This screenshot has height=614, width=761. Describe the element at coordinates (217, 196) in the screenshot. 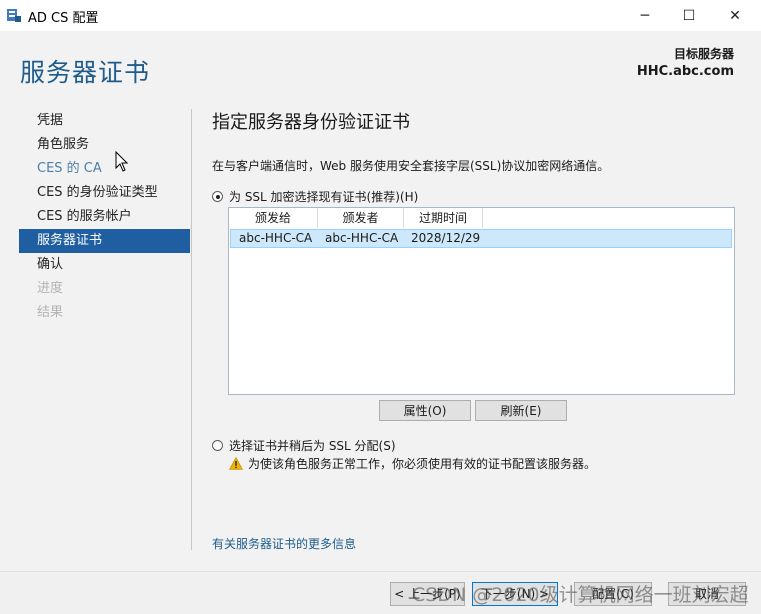

I see `radio-existing-cert` at that location.